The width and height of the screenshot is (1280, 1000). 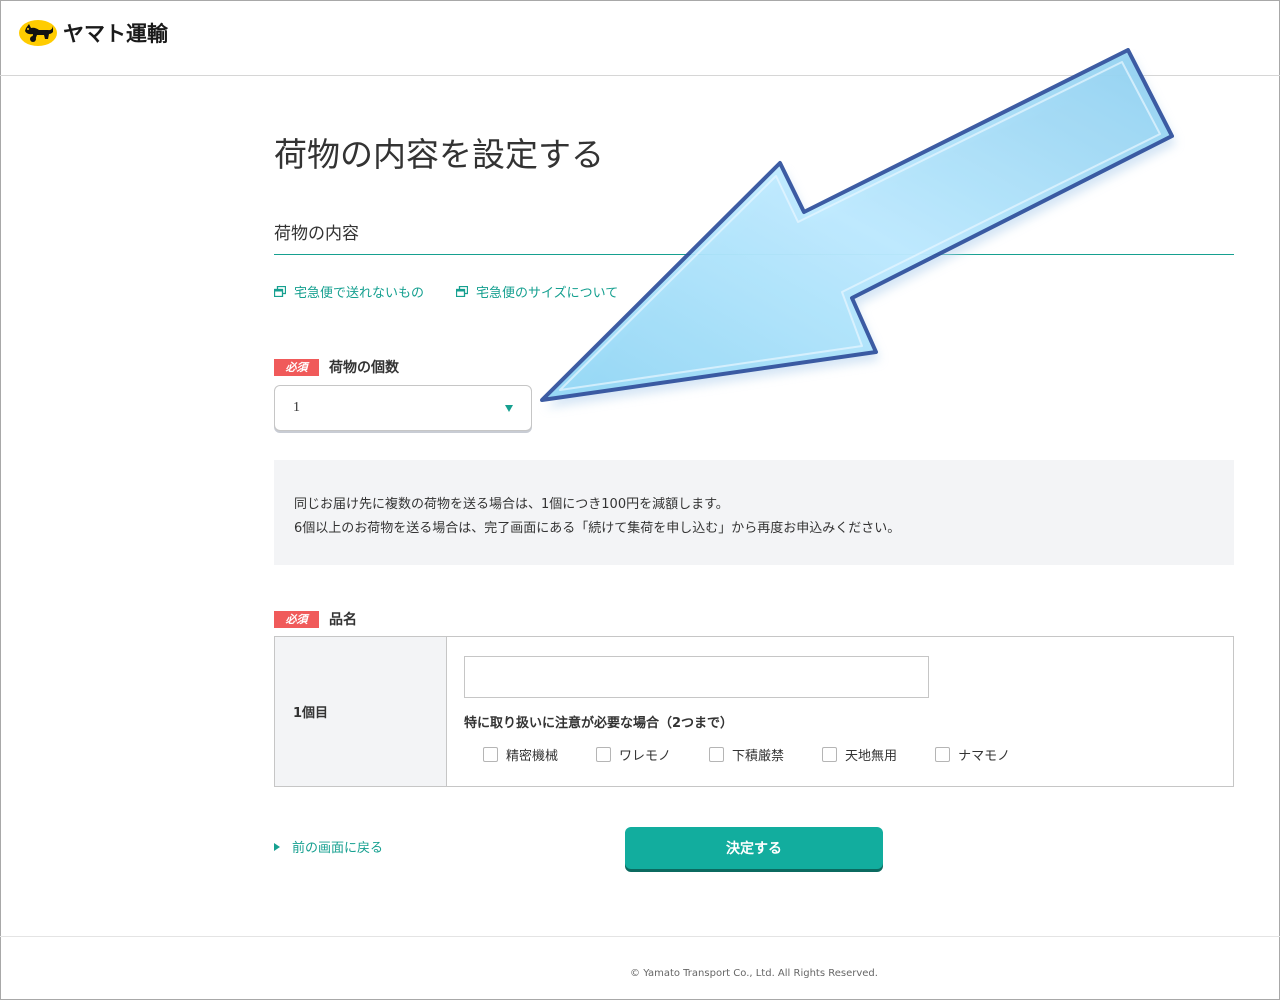 What do you see at coordinates (640, 38) in the screenshot?
I see `site-header: ヤマト運輸` at bounding box center [640, 38].